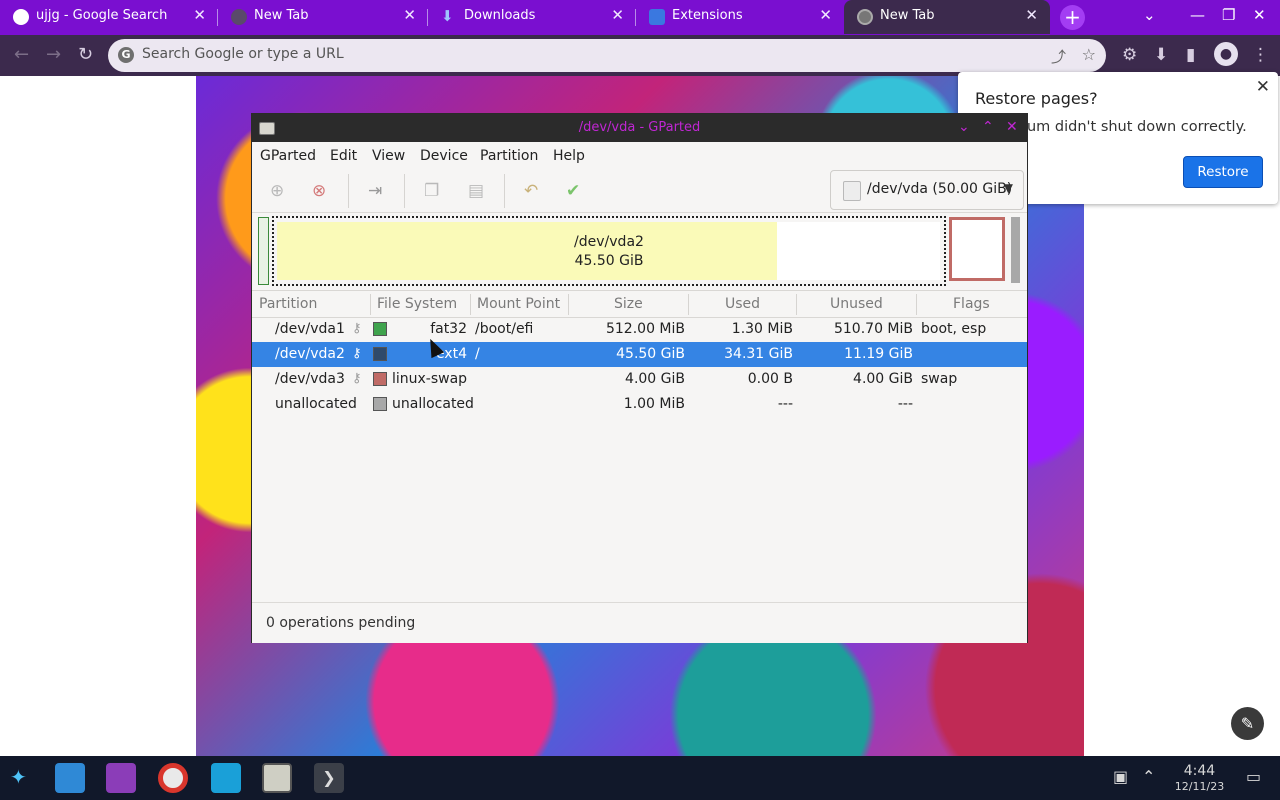 This screenshot has width=1280, height=800. I want to click on used-space-fill, so click(527, 251).